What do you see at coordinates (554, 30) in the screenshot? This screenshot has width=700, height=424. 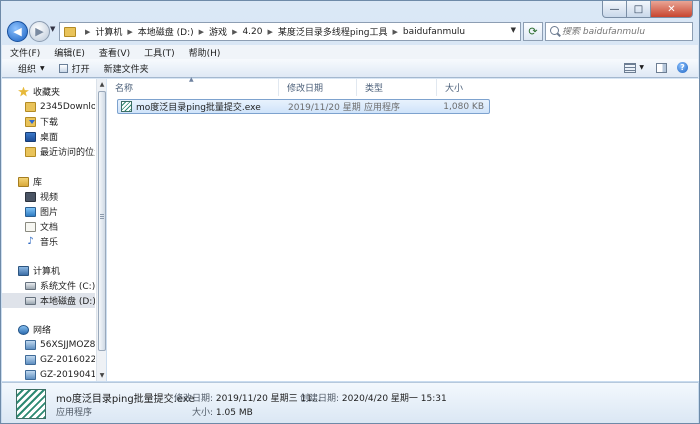 I see `search-icon` at bounding box center [554, 30].